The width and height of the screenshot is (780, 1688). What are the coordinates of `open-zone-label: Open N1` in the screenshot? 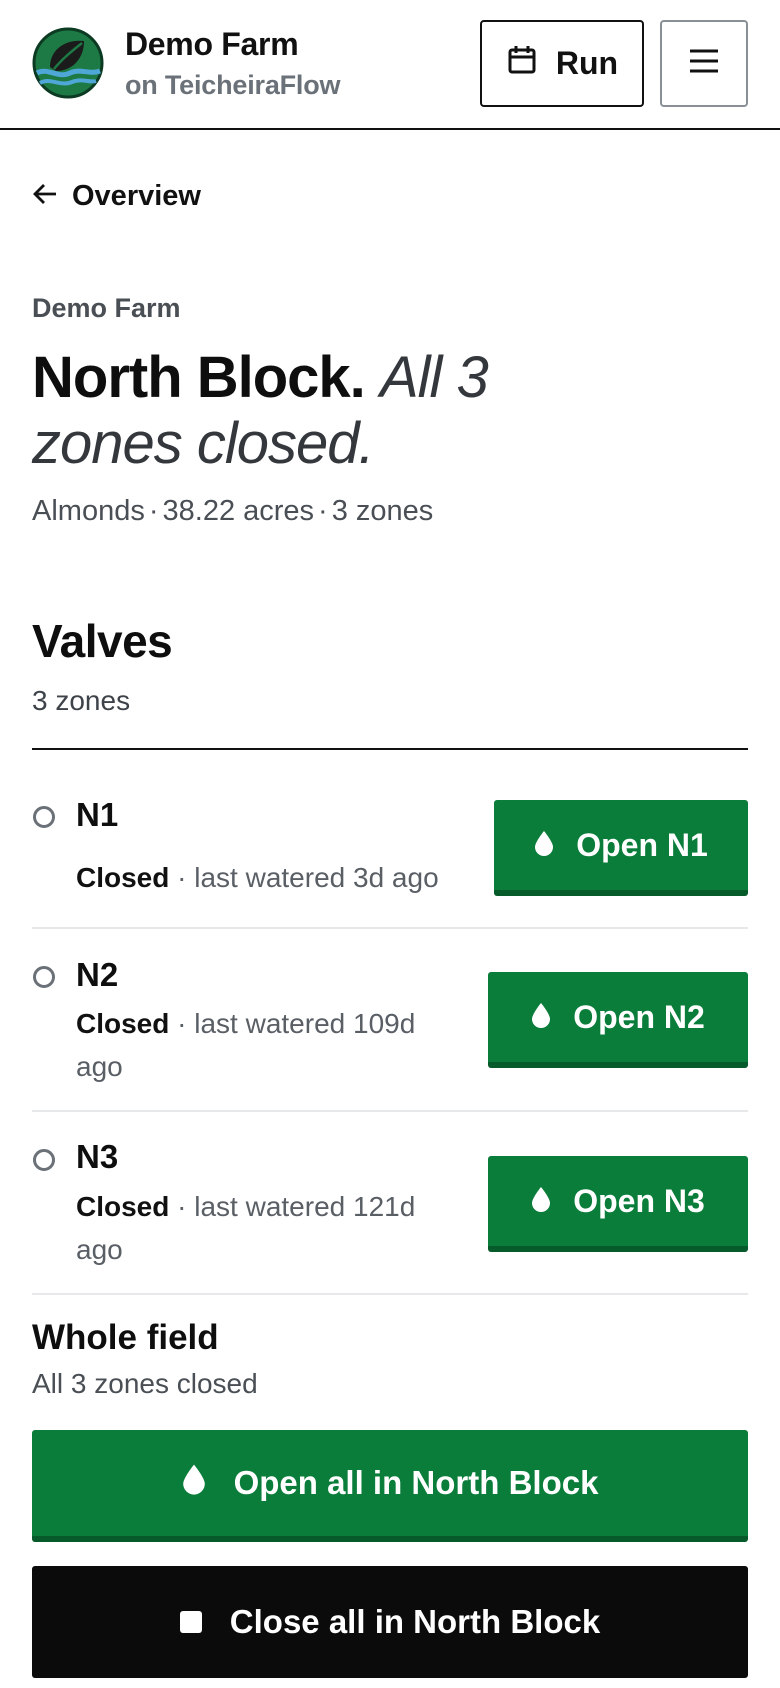 It's located at (642, 844).